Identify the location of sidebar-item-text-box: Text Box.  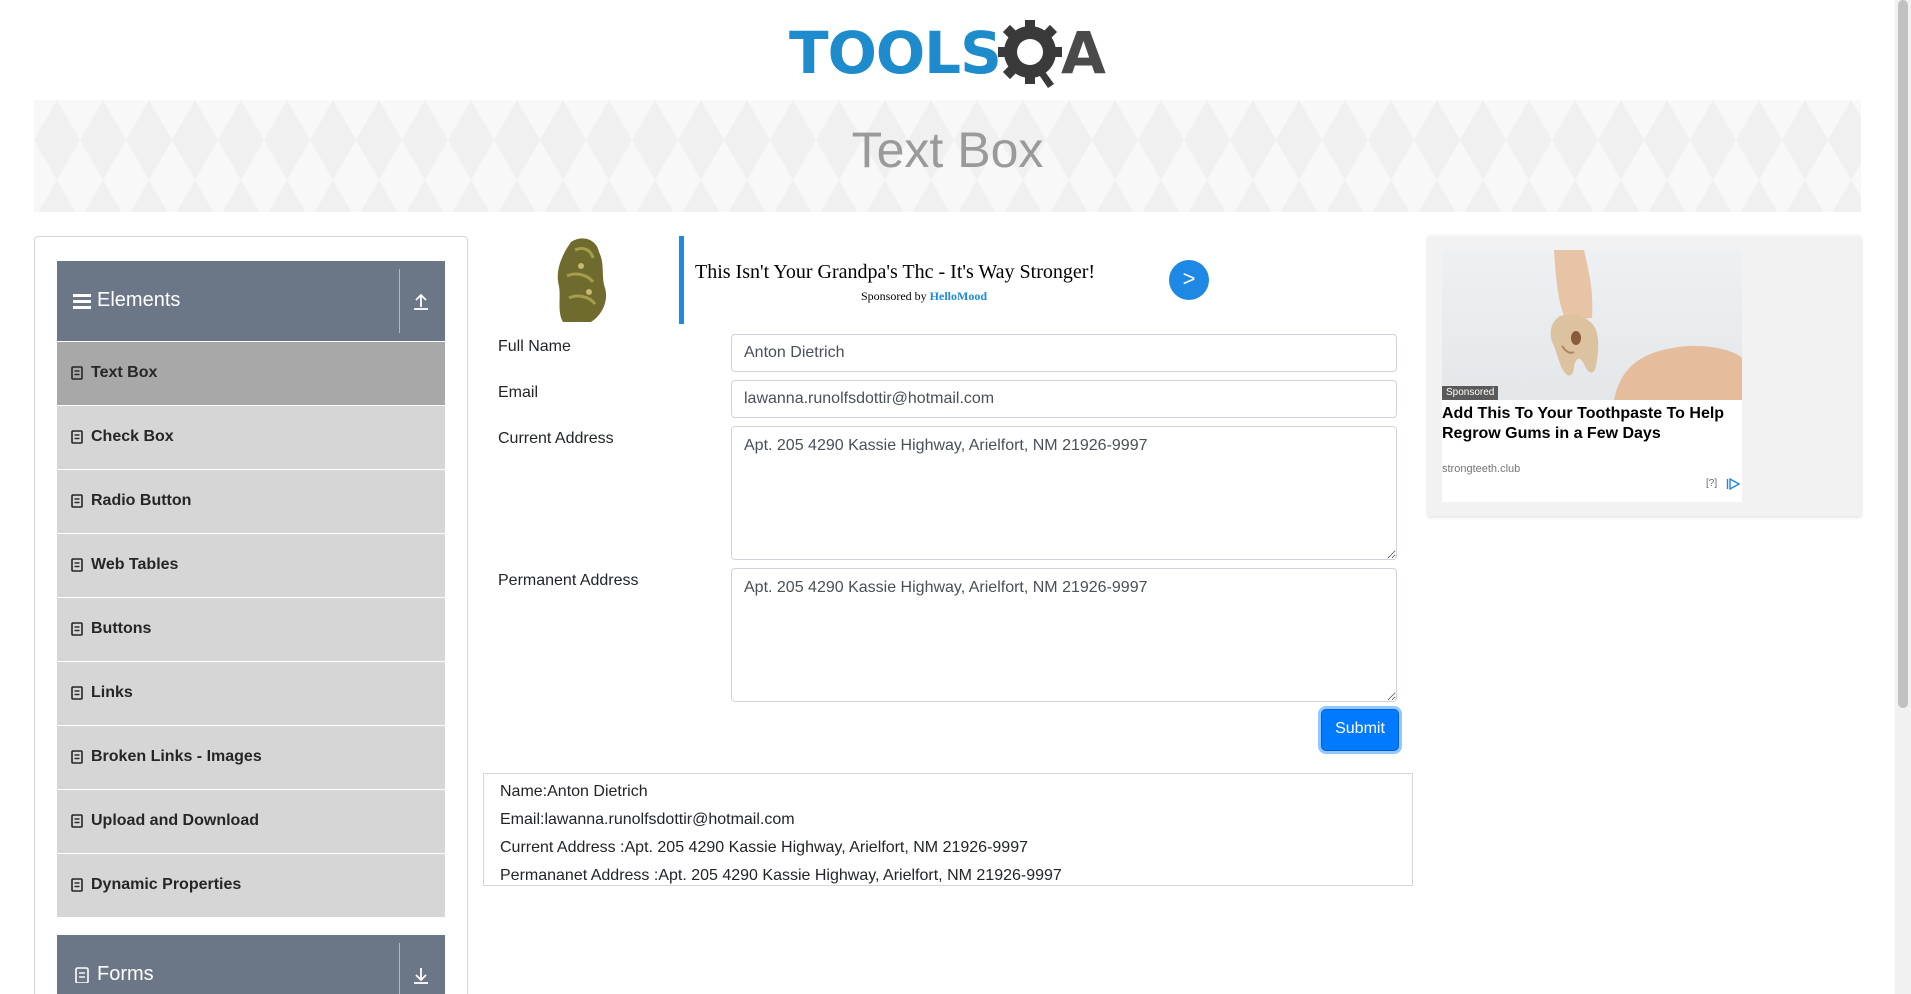
(251, 373).